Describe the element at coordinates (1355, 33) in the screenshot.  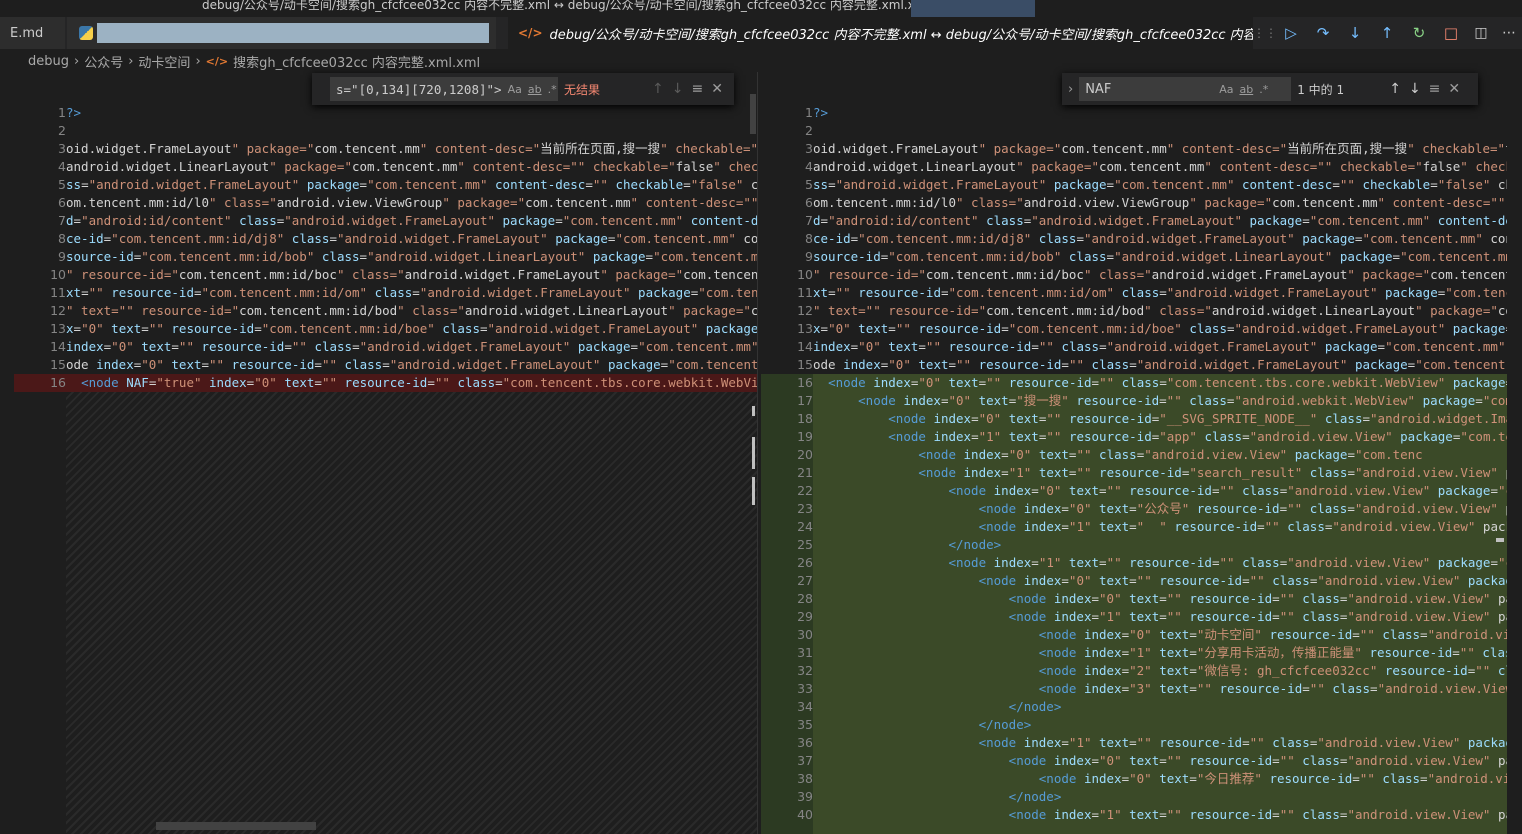
I see `step-into-icon: ↓` at that location.